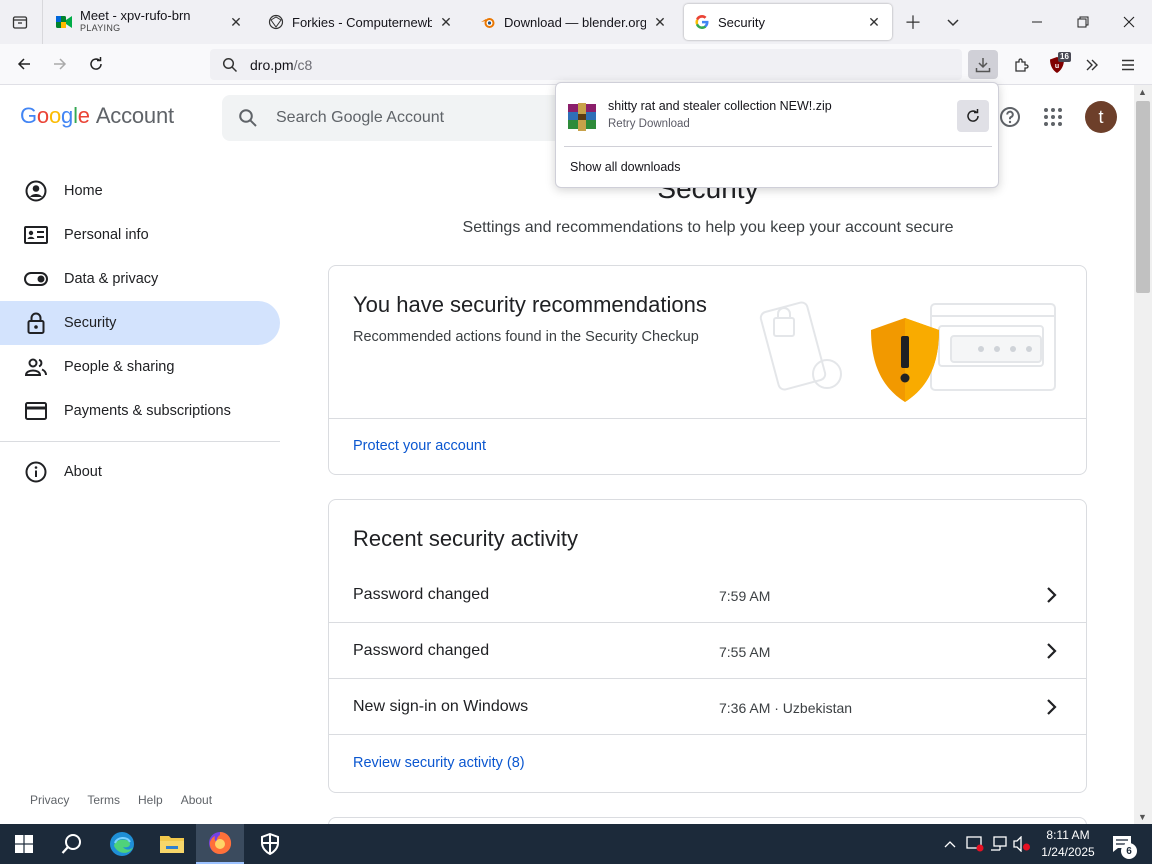 The height and width of the screenshot is (864, 1152). Describe the element at coordinates (1122, 844) in the screenshot. I see `action-center-button: 6` at that location.